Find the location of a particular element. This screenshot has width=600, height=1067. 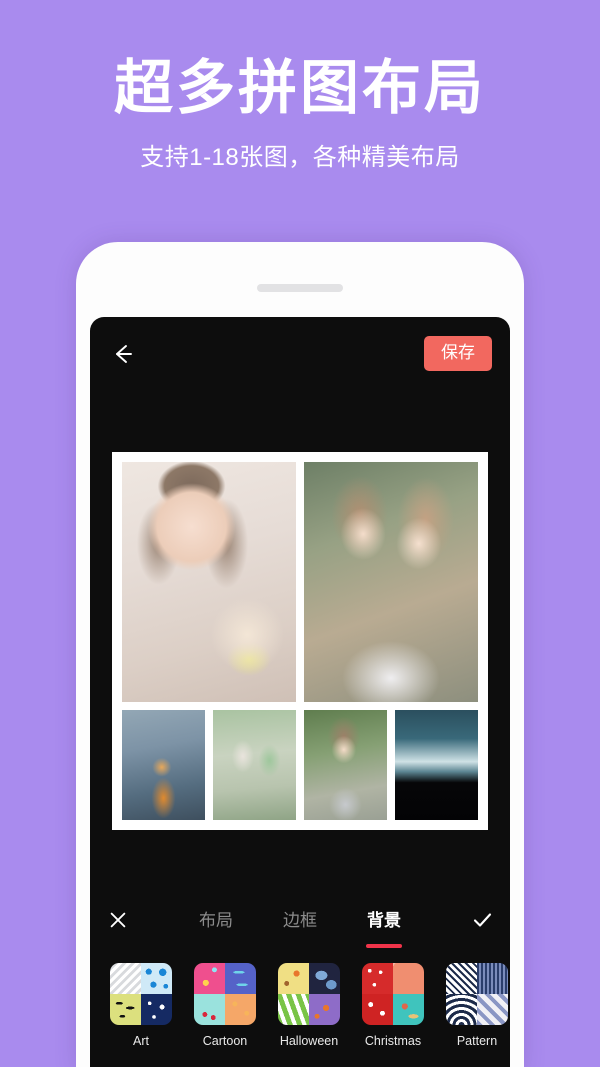

close-icon is located at coordinates (118, 920).